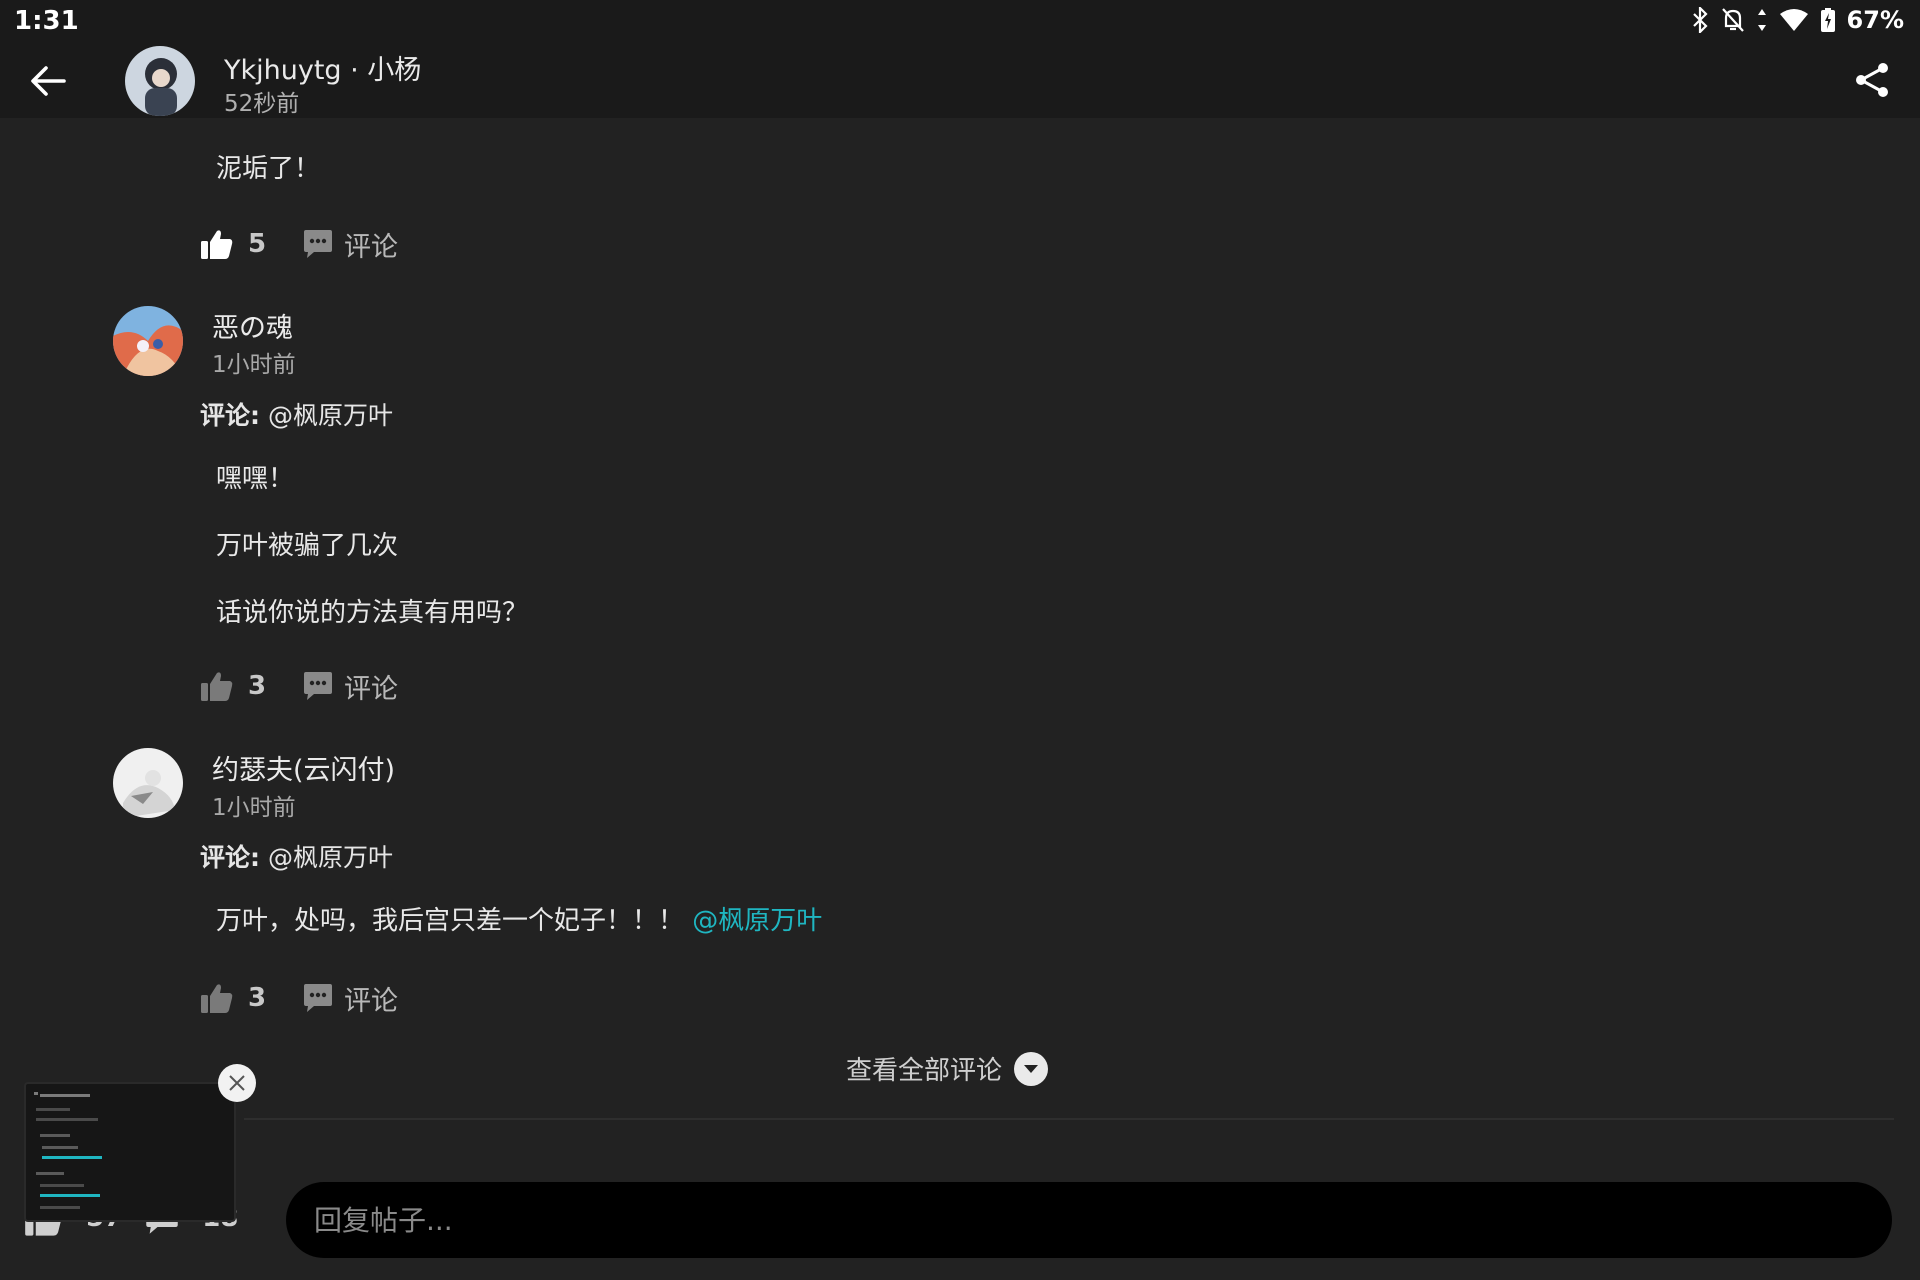  Describe the element at coordinates (268, 169) in the screenshot. I see `reply-text: 泥垢了！` at that location.